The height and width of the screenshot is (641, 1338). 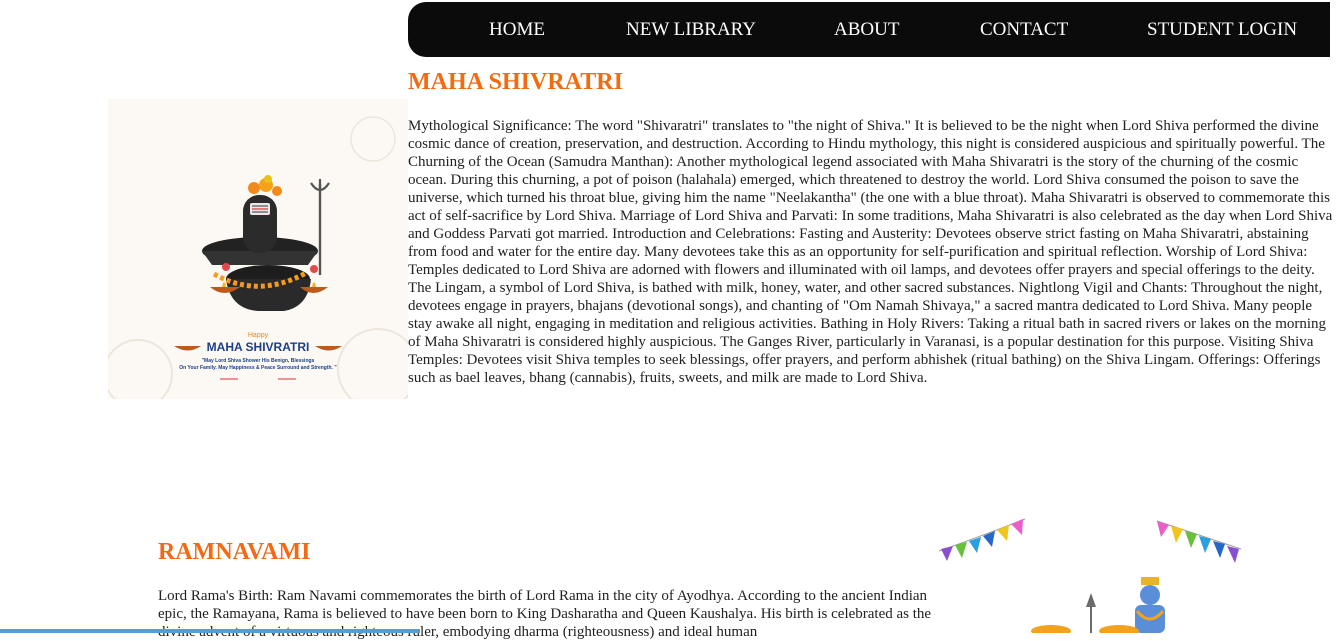 What do you see at coordinates (210, 631) in the screenshot?
I see `horizontal-scrollbar` at bounding box center [210, 631].